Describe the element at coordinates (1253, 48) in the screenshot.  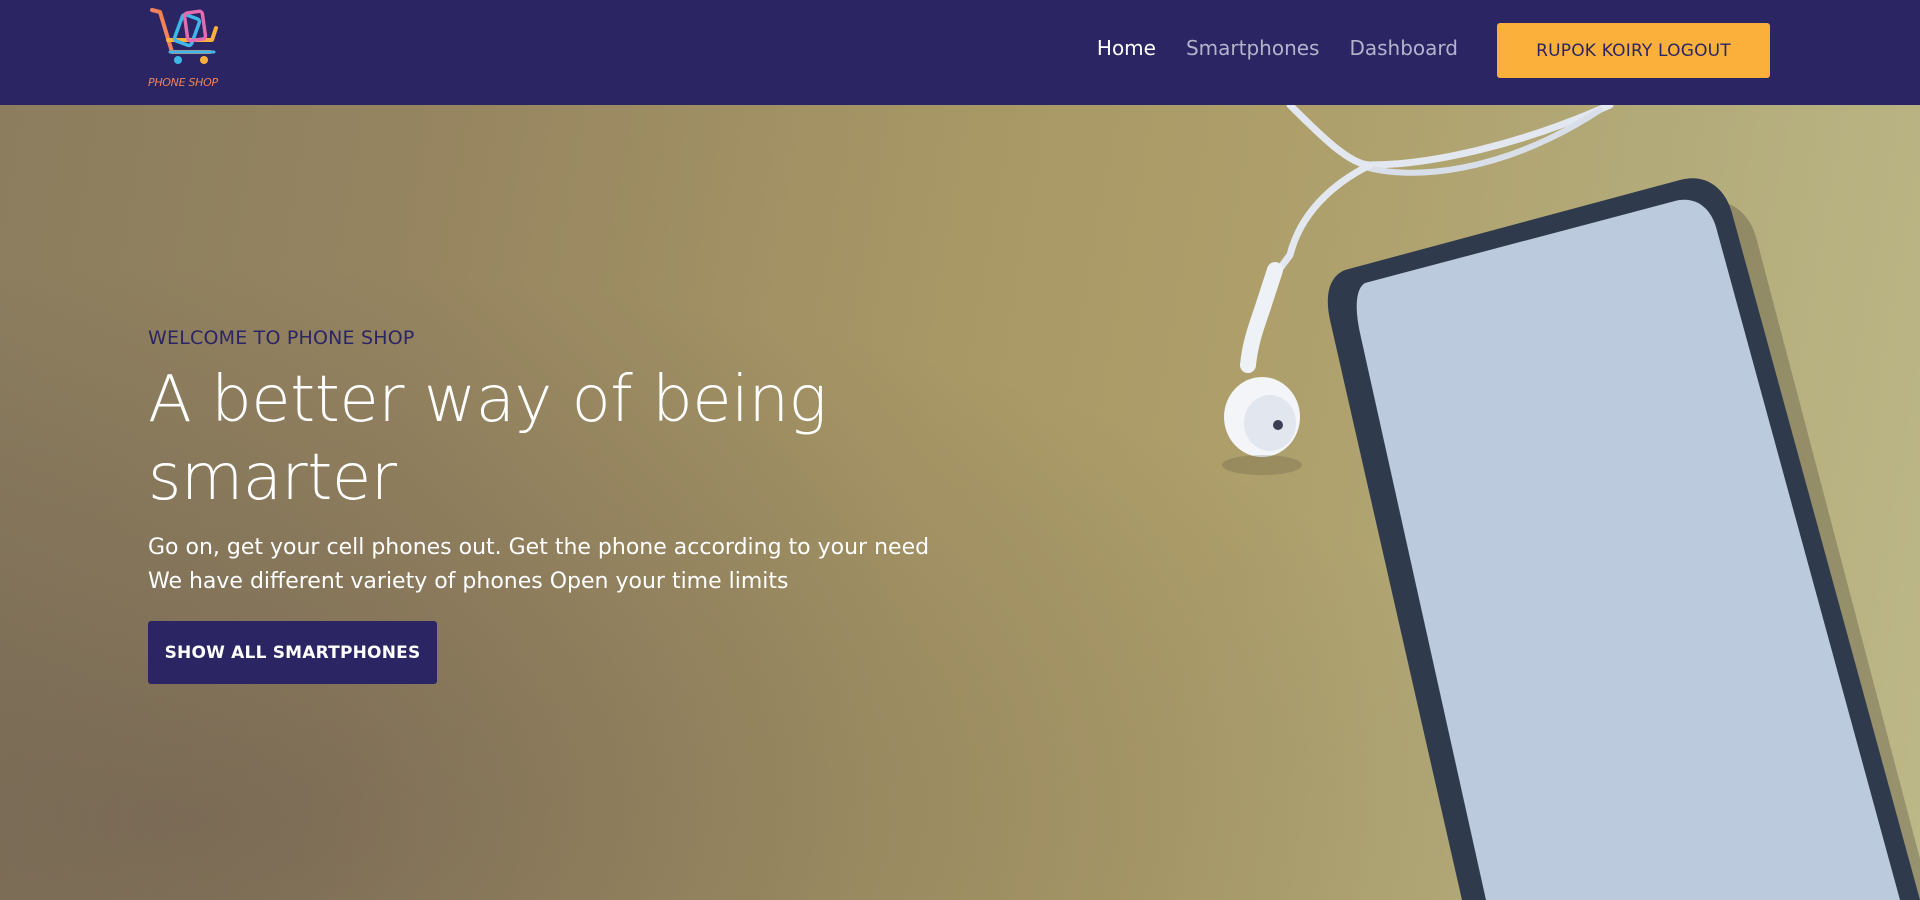
I see `nav-smartphones: Smartphones` at that location.